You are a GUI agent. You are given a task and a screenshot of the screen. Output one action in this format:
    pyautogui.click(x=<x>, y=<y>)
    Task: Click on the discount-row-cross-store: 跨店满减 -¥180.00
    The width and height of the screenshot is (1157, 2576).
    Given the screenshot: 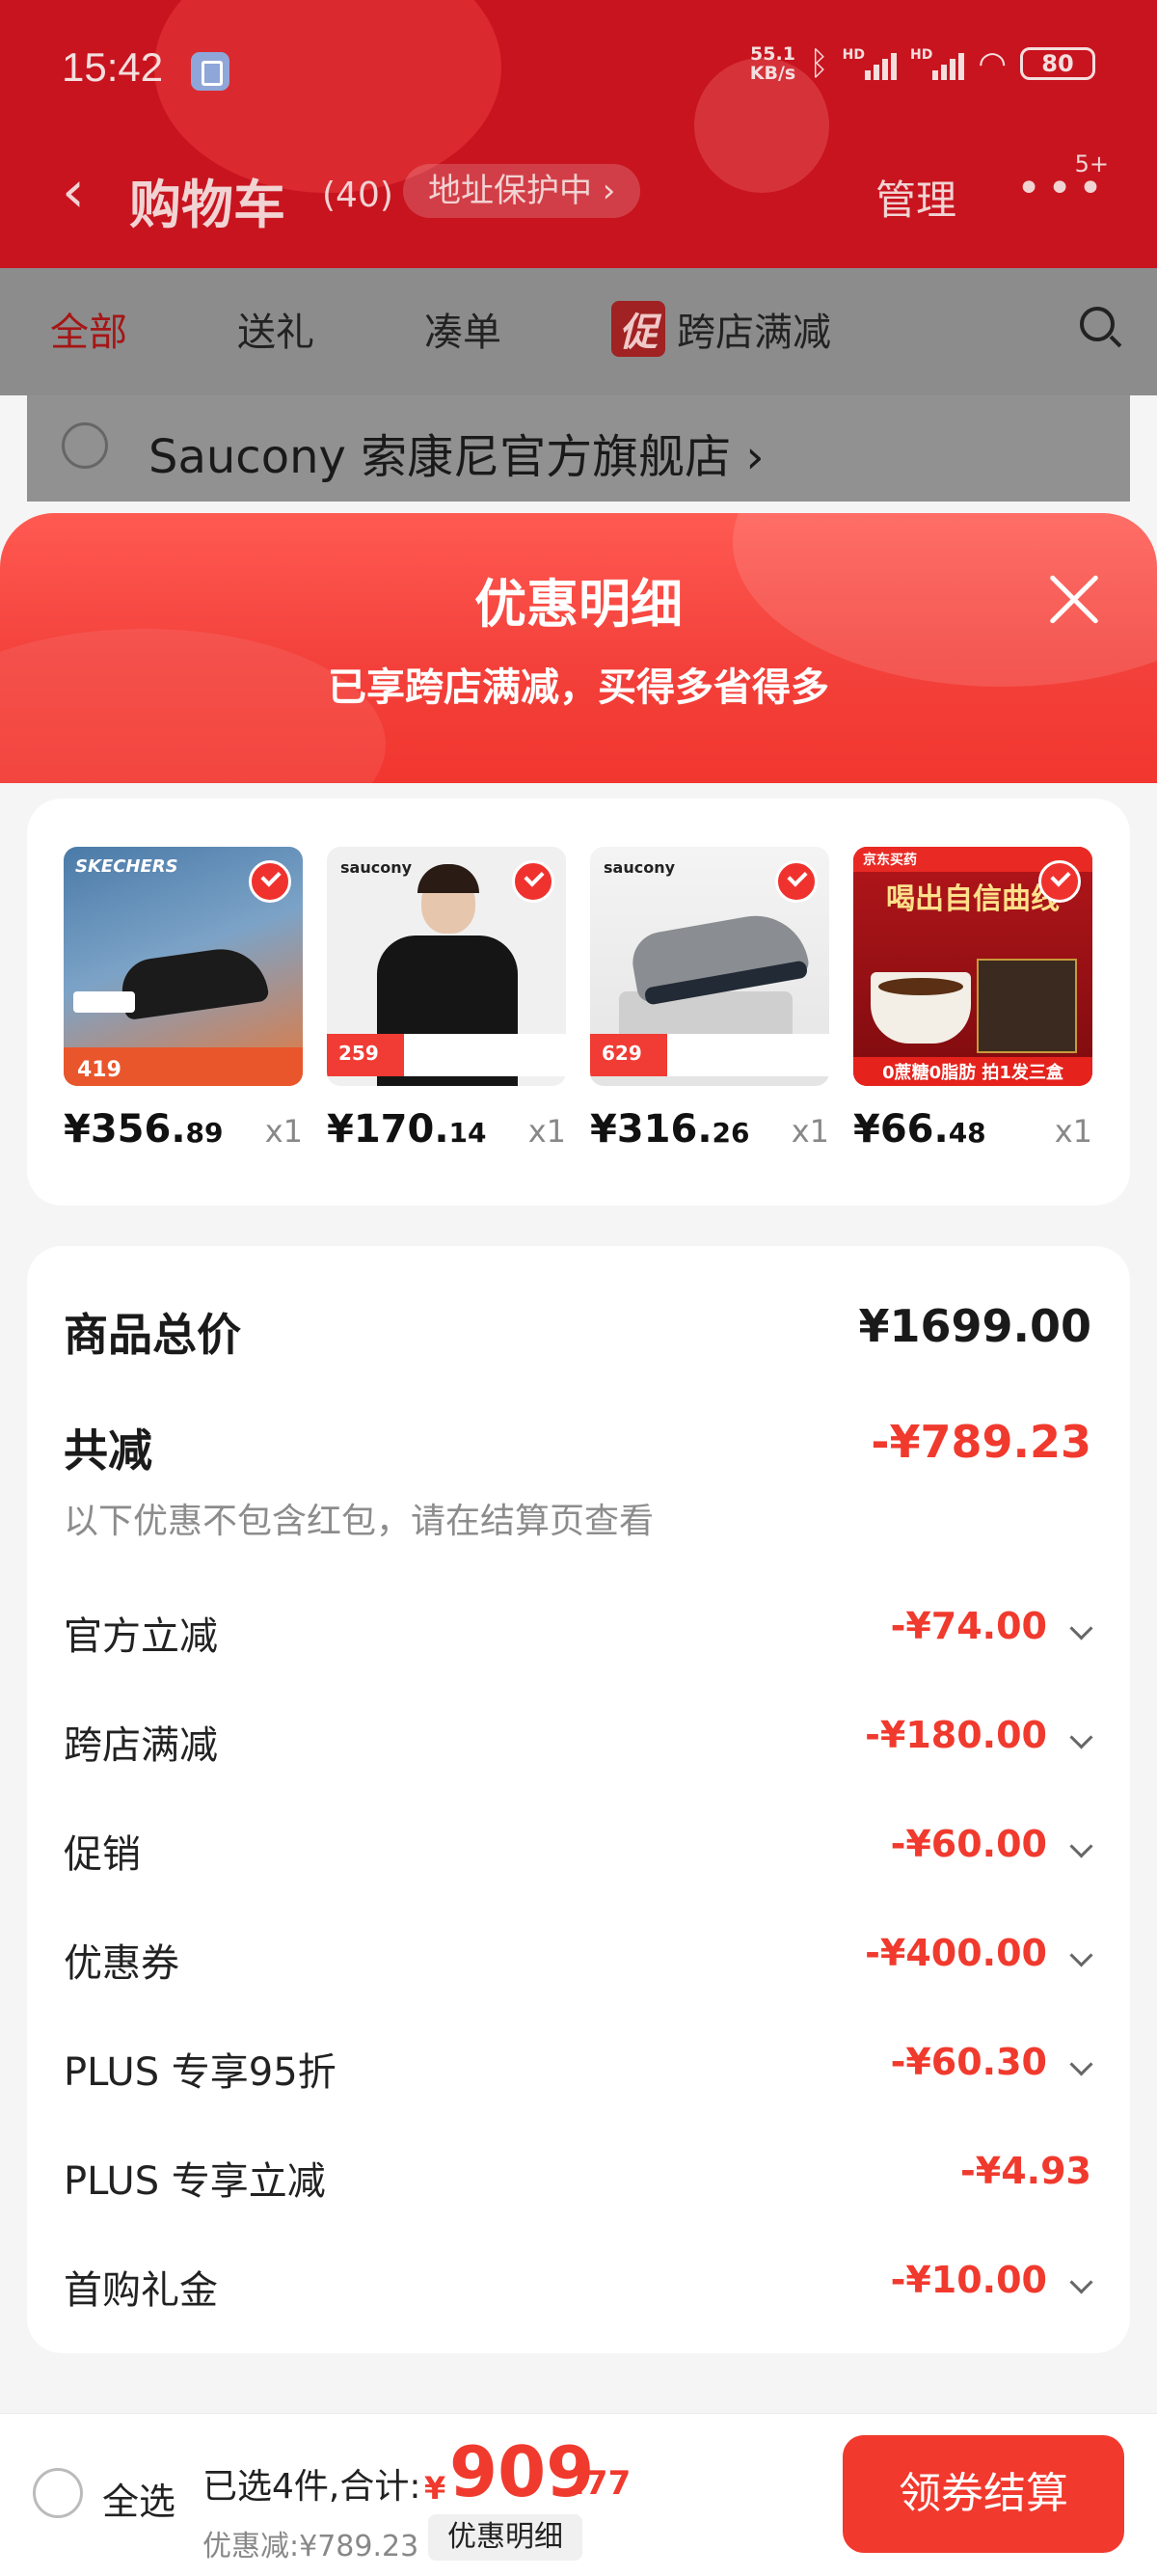 What is the action you would take?
    pyautogui.click(x=578, y=1740)
    